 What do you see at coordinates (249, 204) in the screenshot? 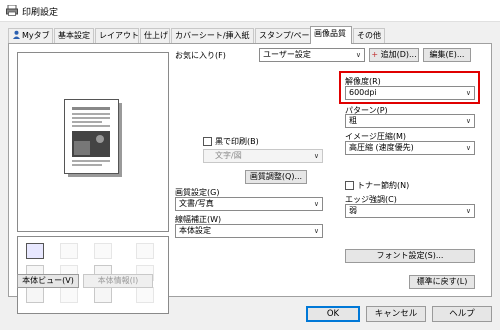
I see `image-setting-select: 文書/写真 ∨` at bounding box center [249, 204].